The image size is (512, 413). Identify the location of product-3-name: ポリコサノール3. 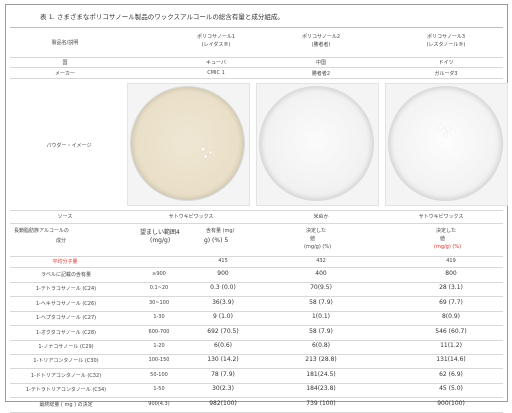
(446, 37).